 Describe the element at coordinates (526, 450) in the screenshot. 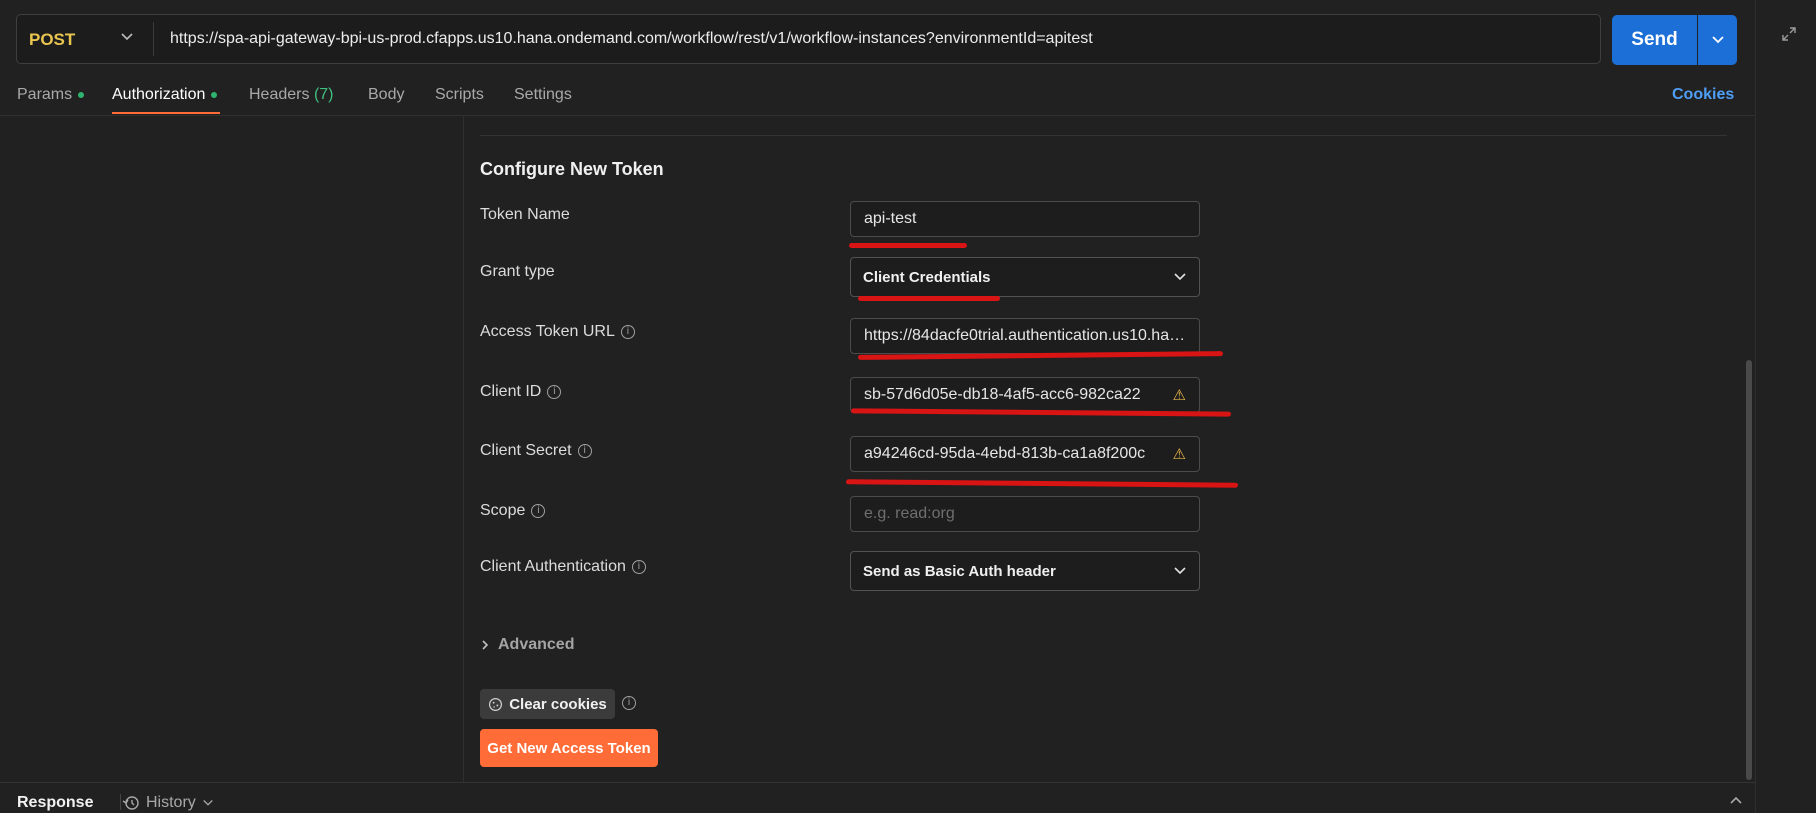

I see `label-text: Client Secret` at that location.